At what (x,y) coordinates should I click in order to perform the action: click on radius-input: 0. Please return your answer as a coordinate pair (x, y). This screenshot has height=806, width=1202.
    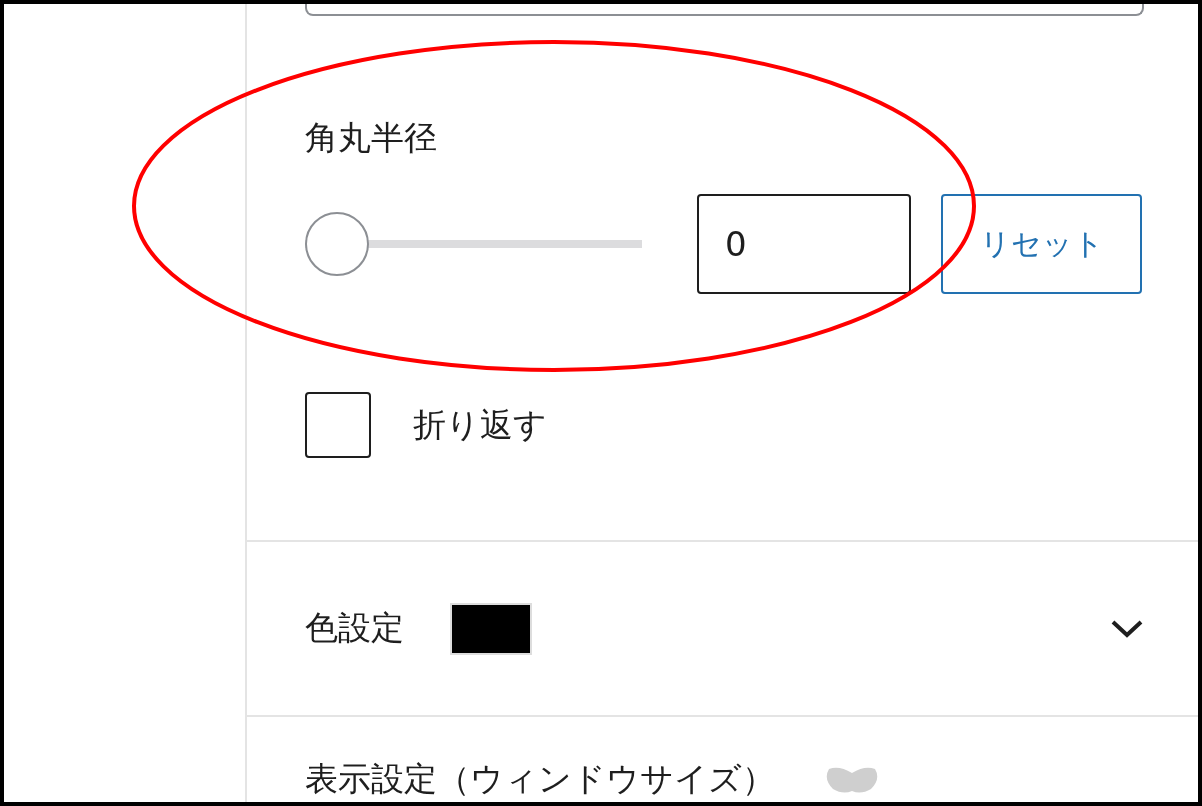
    Looking at the image, I should click on (804, 244).